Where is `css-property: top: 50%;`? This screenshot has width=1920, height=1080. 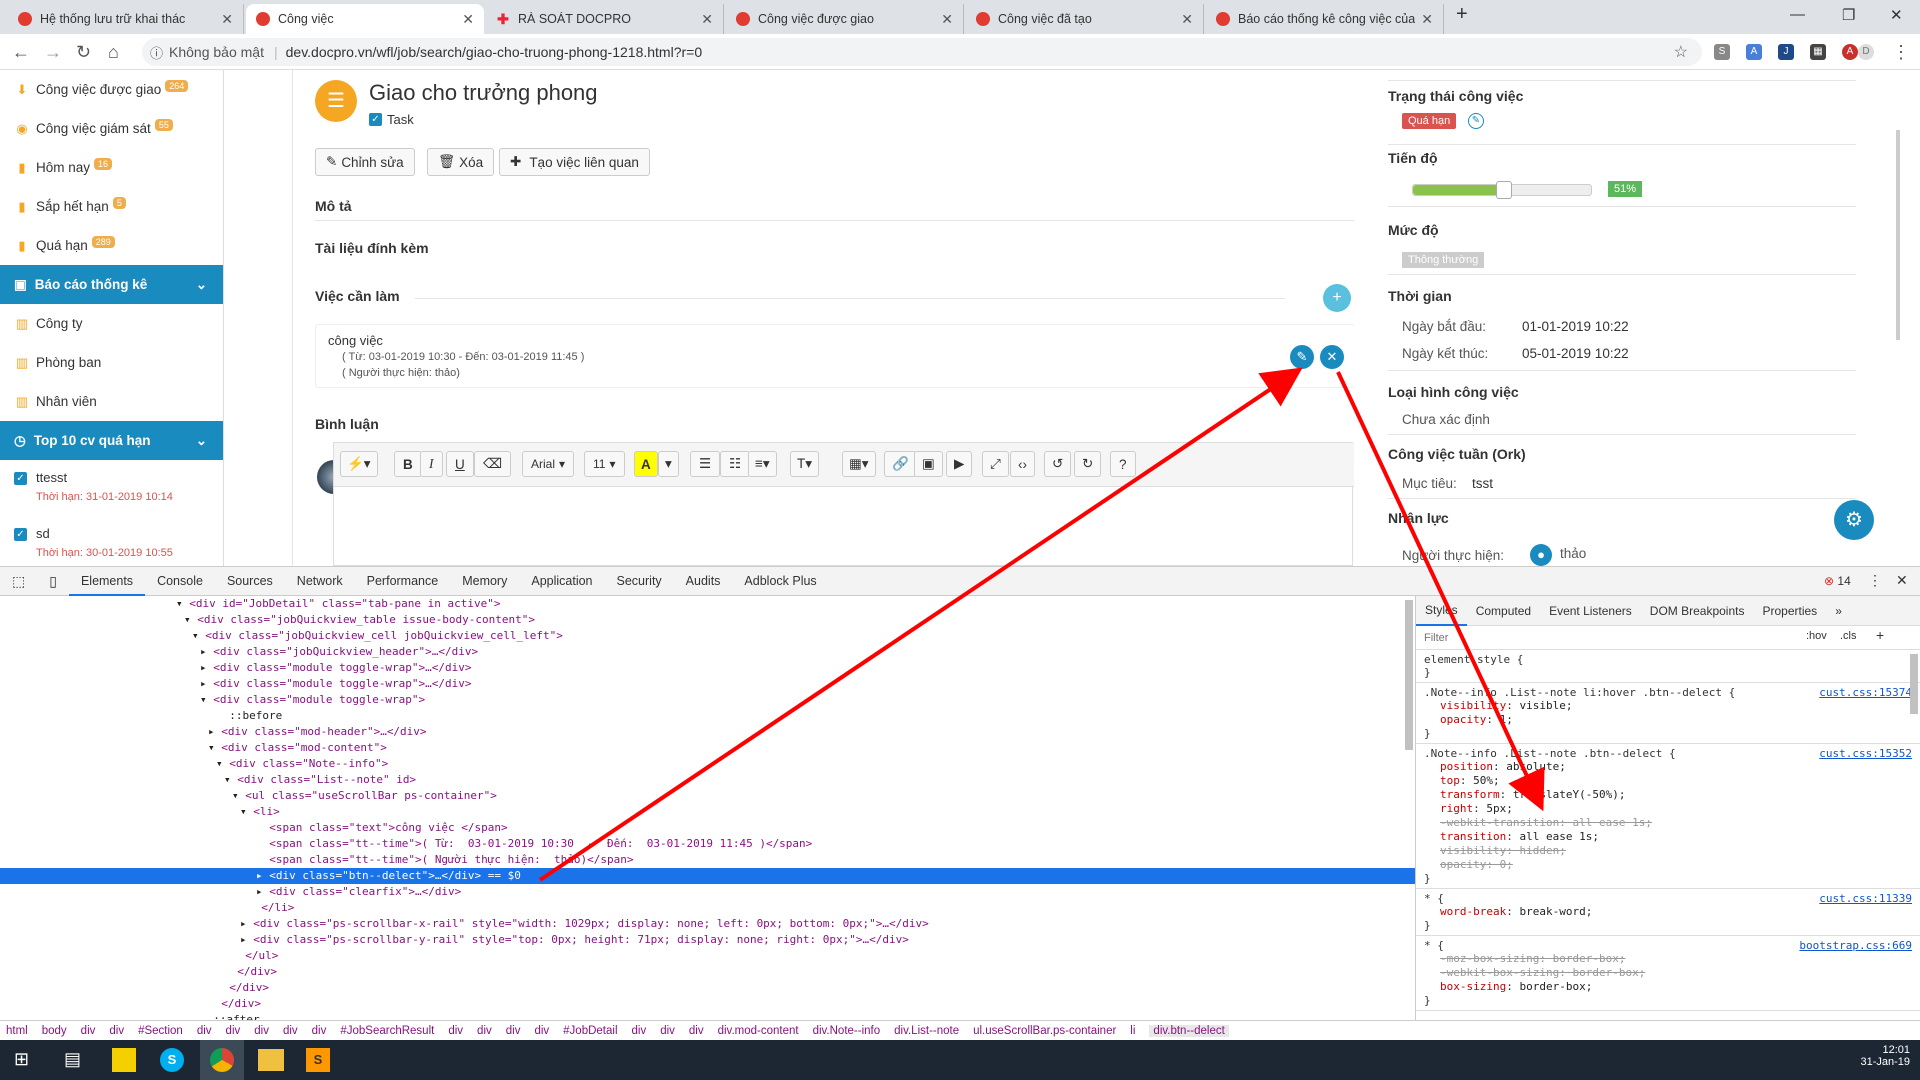
css-property: top: 50%; is located at coordinates (1668, 781).